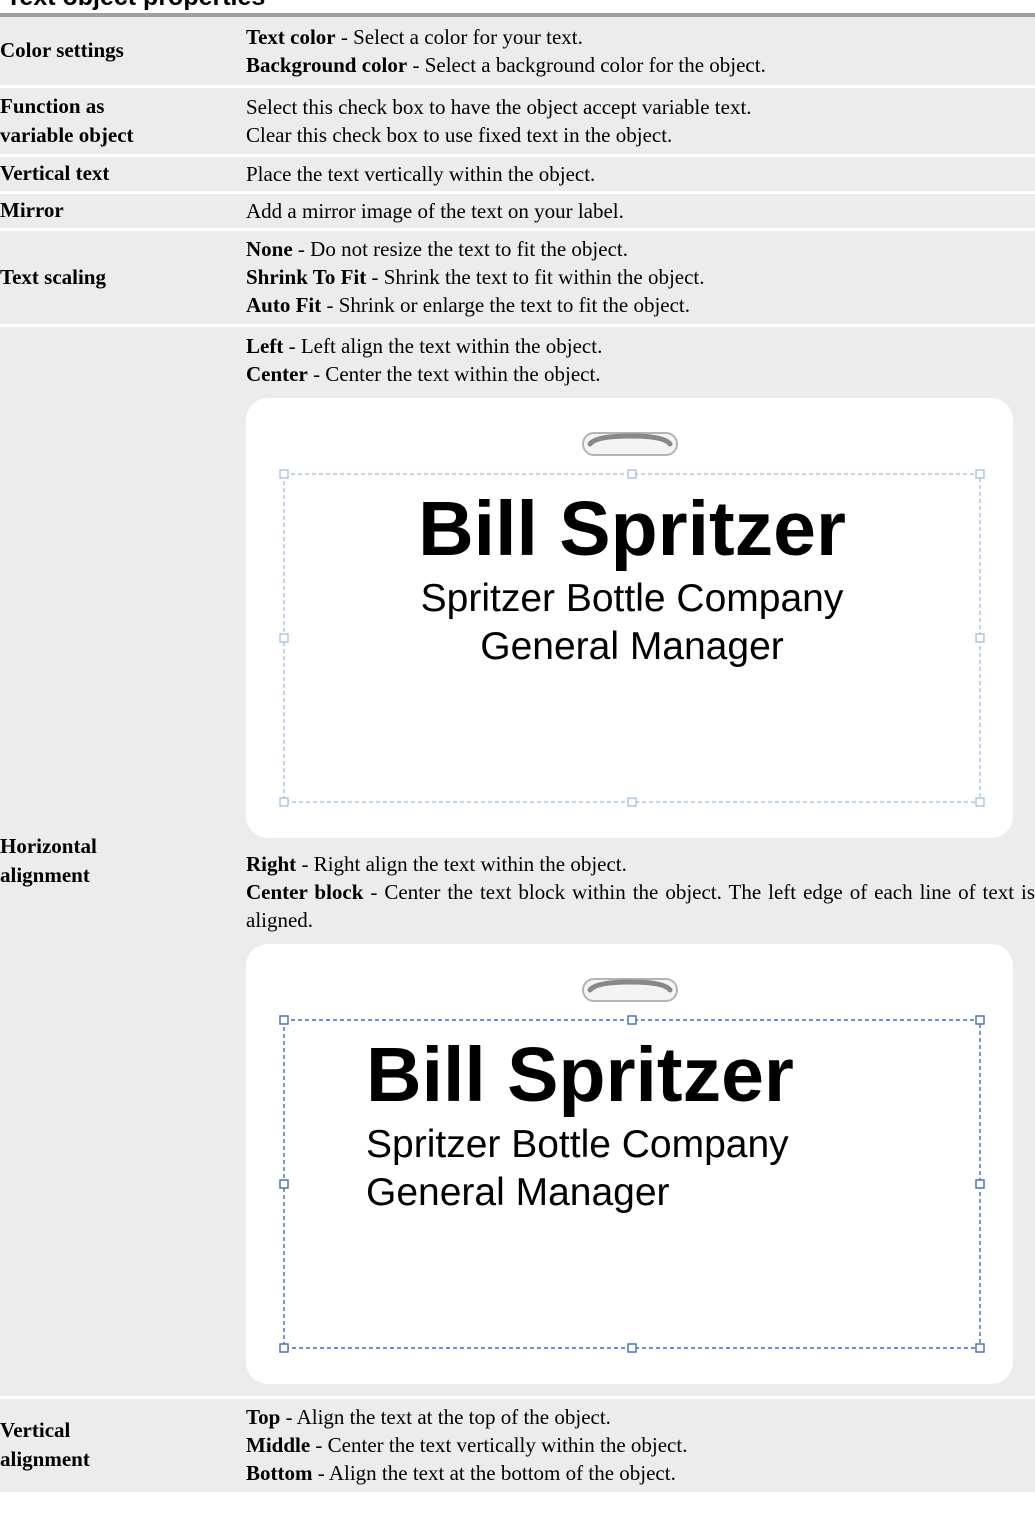 The height and width of the screenshot is (1522, 1035). I want to click on row-label: Mirror, so click(123, 211).